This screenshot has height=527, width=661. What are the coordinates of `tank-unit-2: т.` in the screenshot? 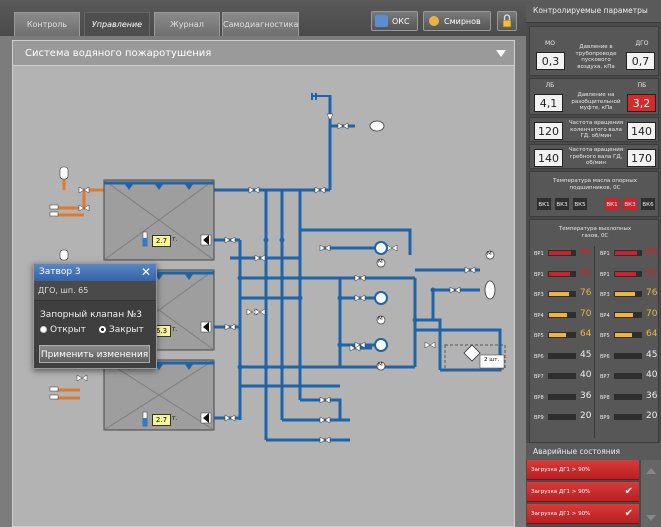 It's located at (175, 329).